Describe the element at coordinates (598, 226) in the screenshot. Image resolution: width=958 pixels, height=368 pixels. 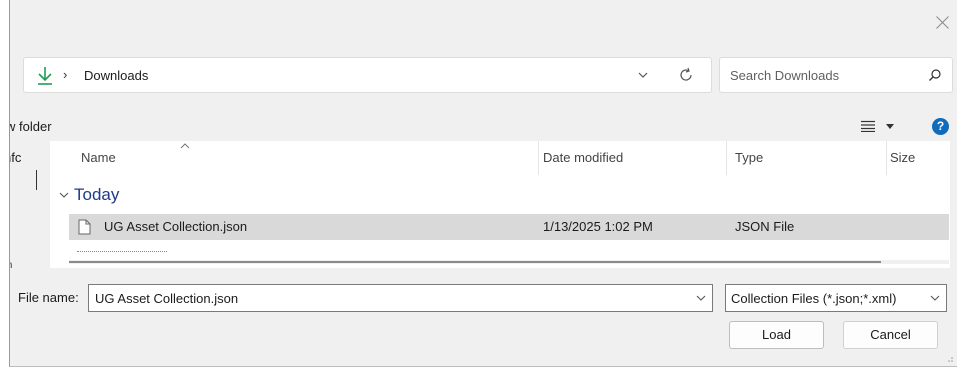
I see `date-modified-cell: 1/13/2025 1:02 PM` at that location.